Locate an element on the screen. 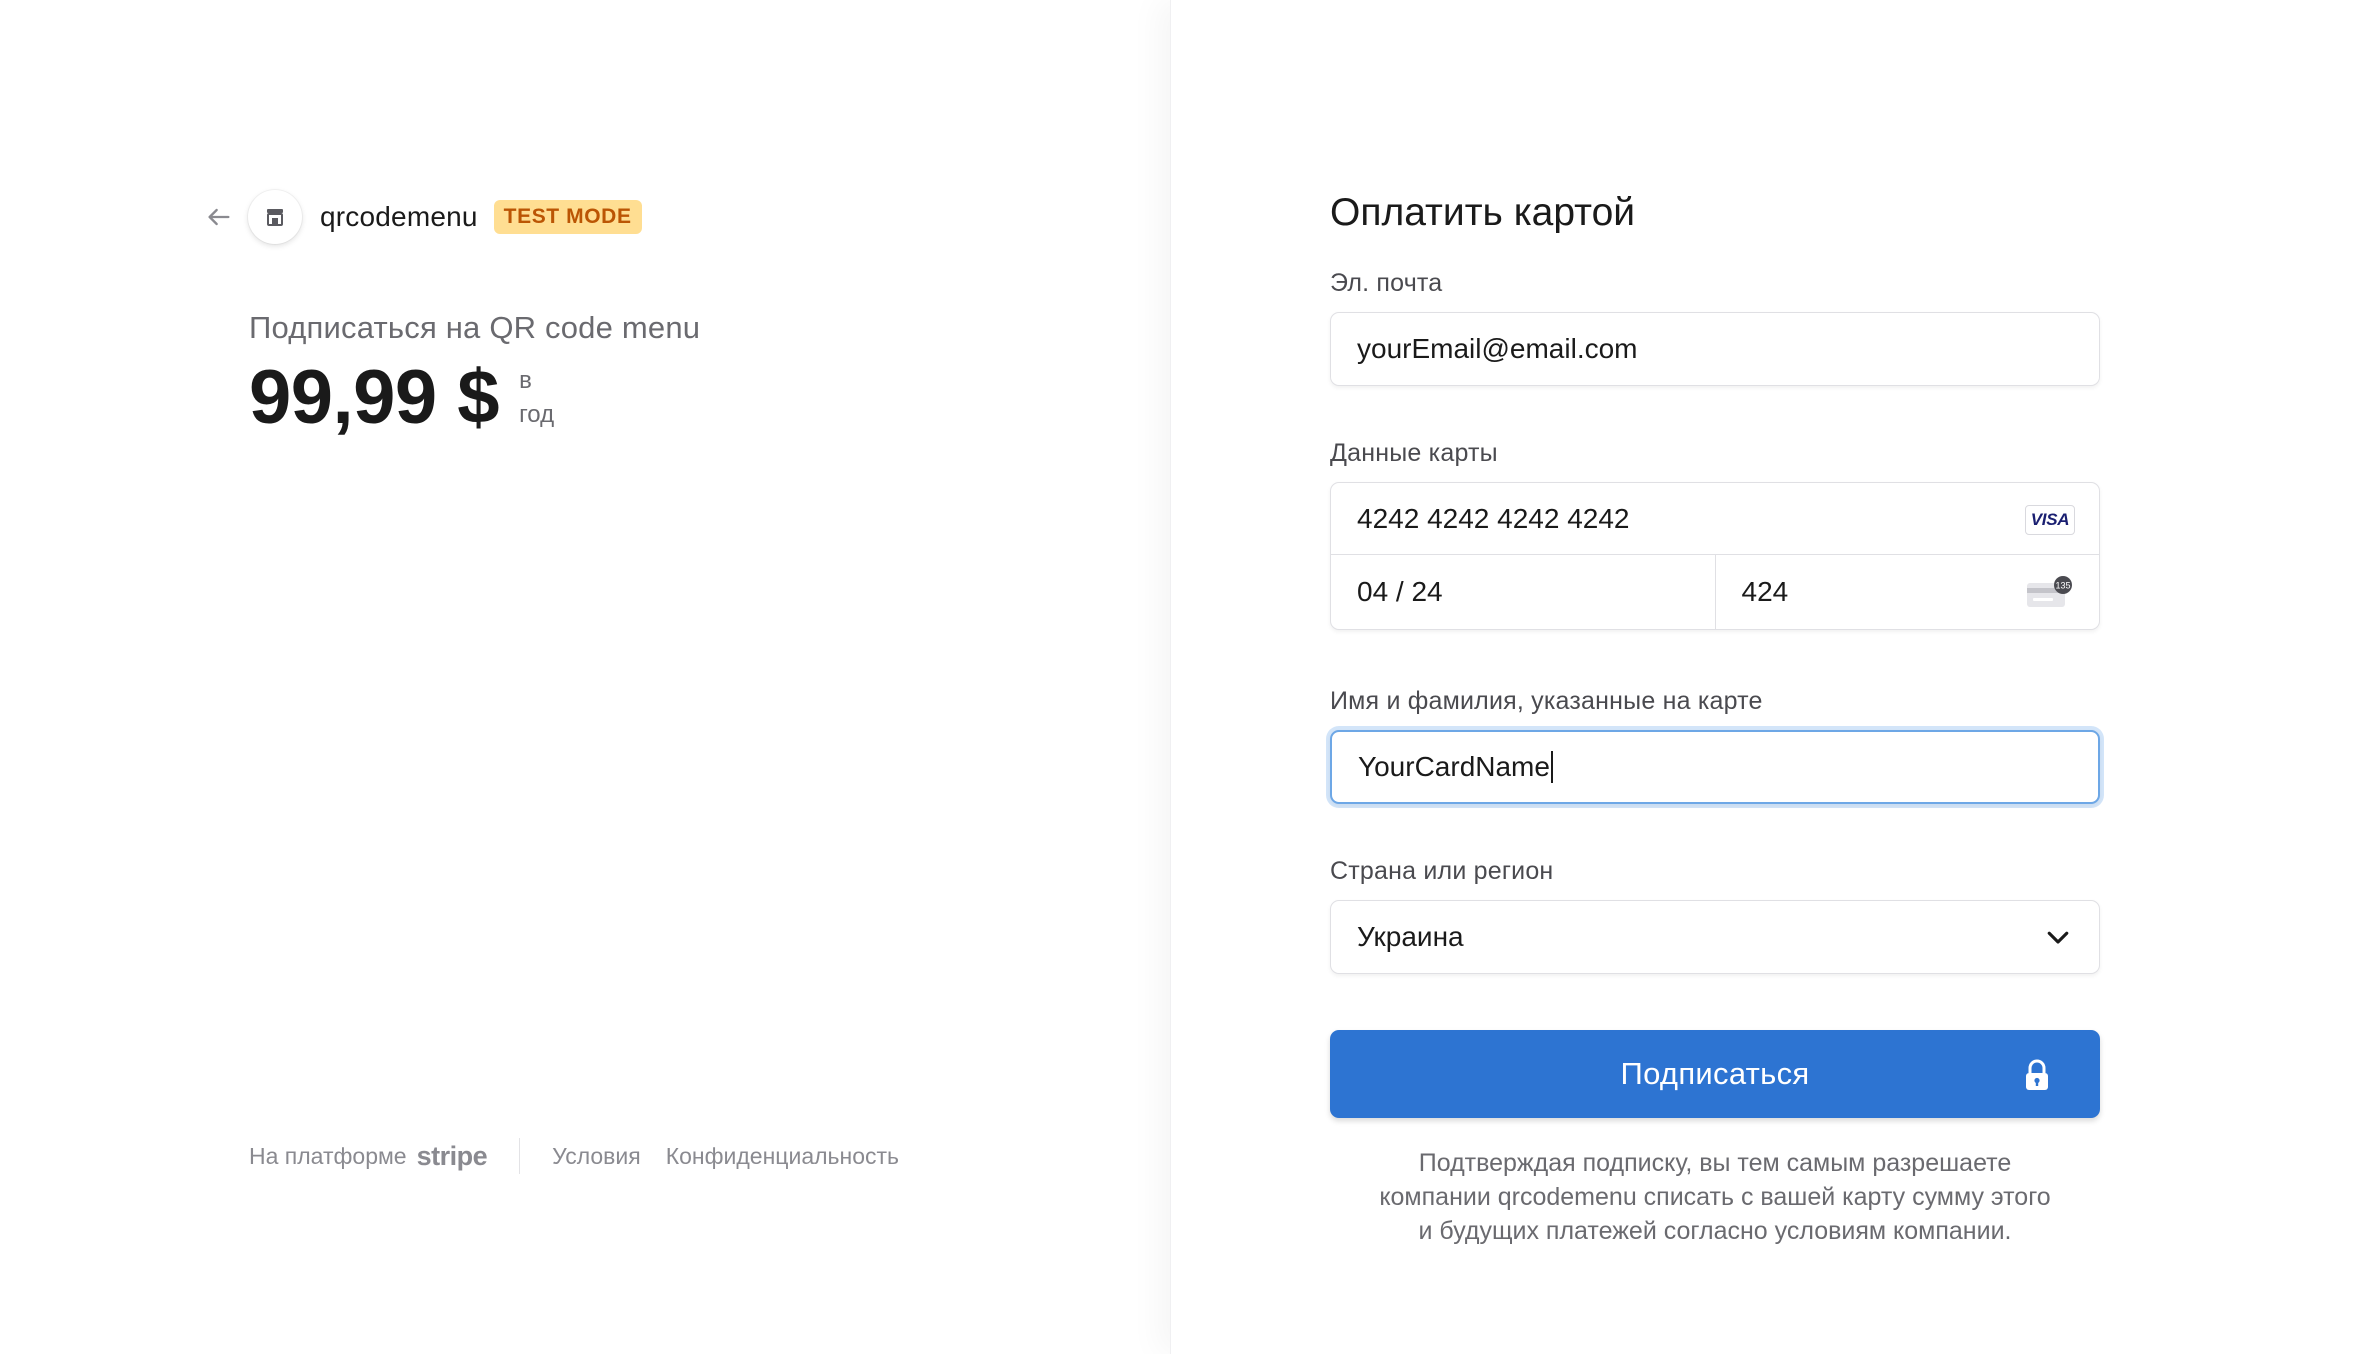 Image resolution: width=2362 pixels, height=1354 pixels. cardholder-name-value: YourCardName is located at coordinates (1454, 766).